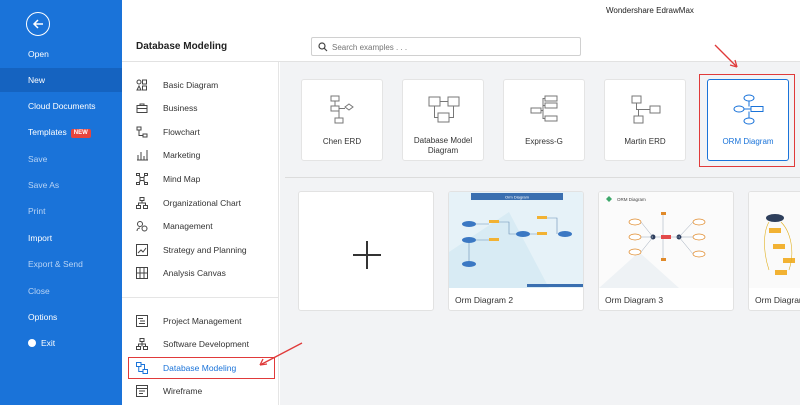 The image size is (800, 405). Describe the element at coordinates (200, 155) in the screenshot. I see `category-marketing: Marketing` at that location.